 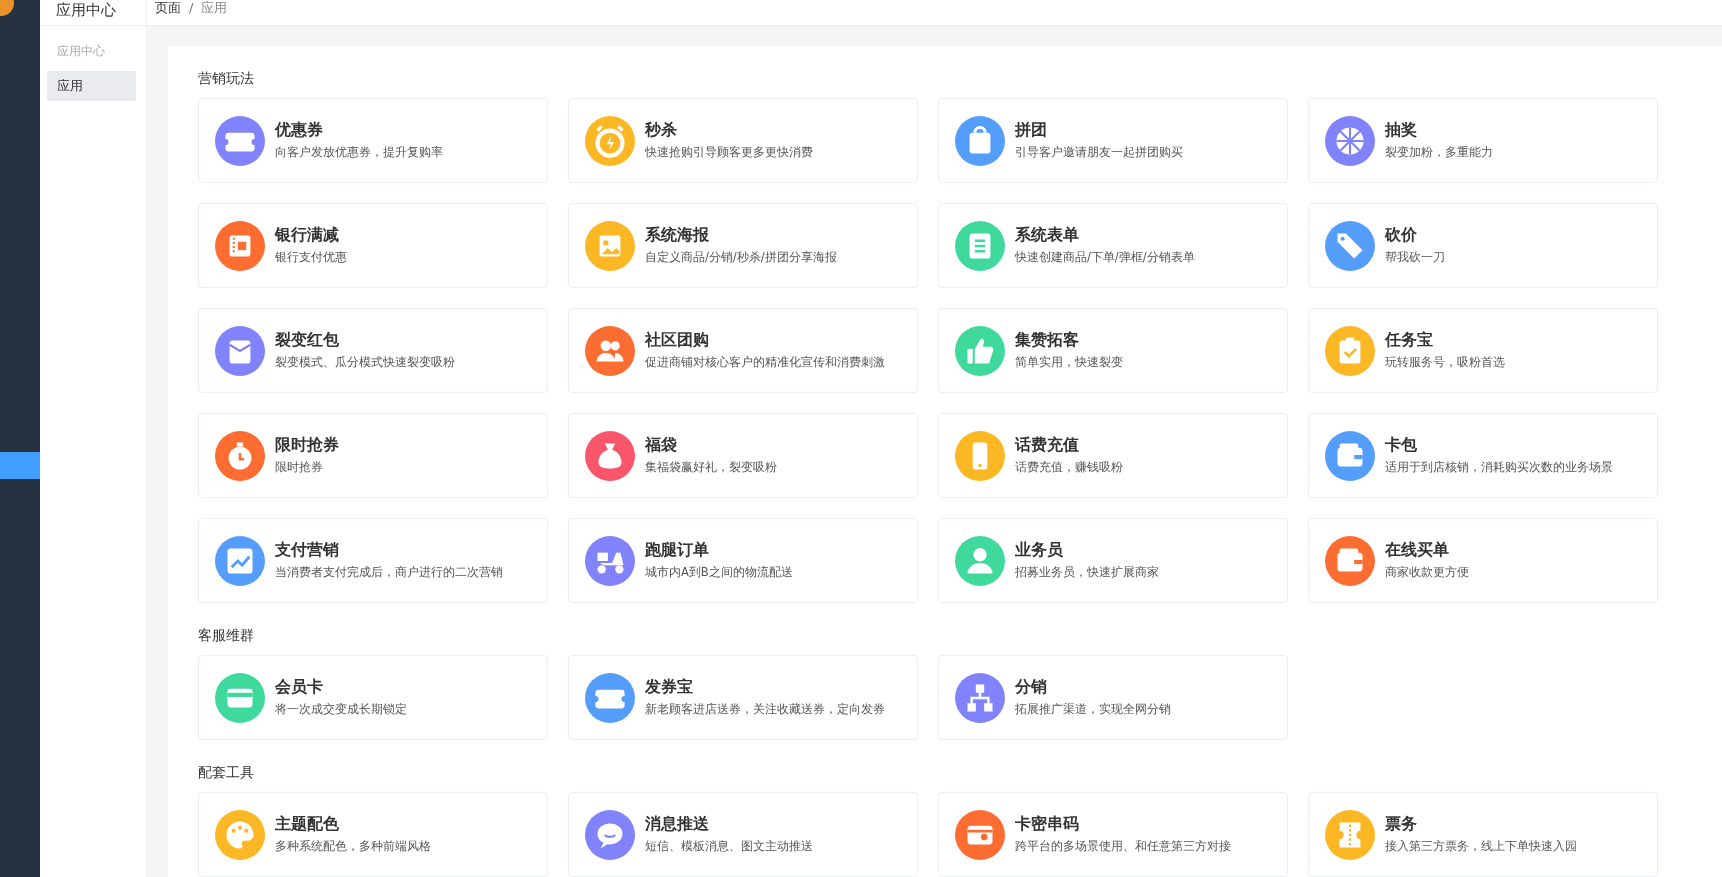 What do you see at coordinates (1113, 140) in the screenshot?
I see `app-card: 拼团 引导客户邀请朋友一起拼团购买` at bounding box center [1113, 140].